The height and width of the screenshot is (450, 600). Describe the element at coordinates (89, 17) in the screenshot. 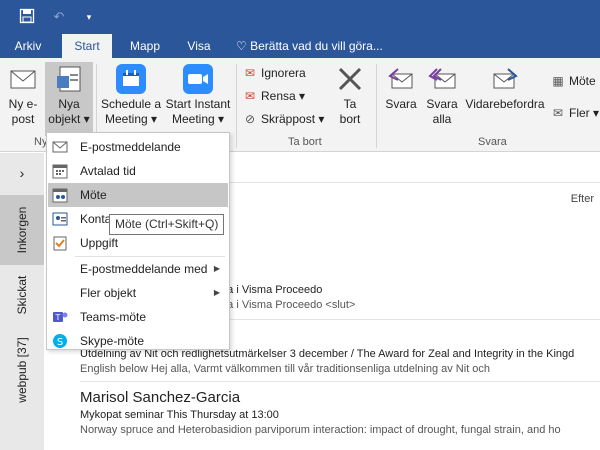

I see `quick-access-dropdown-icon: ▾` at that location.